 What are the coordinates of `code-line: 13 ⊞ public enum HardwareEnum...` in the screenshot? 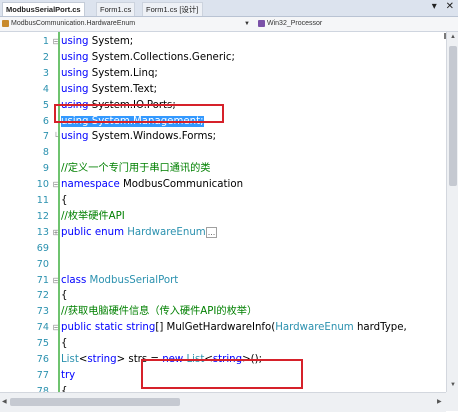 It's located at (223, 233).